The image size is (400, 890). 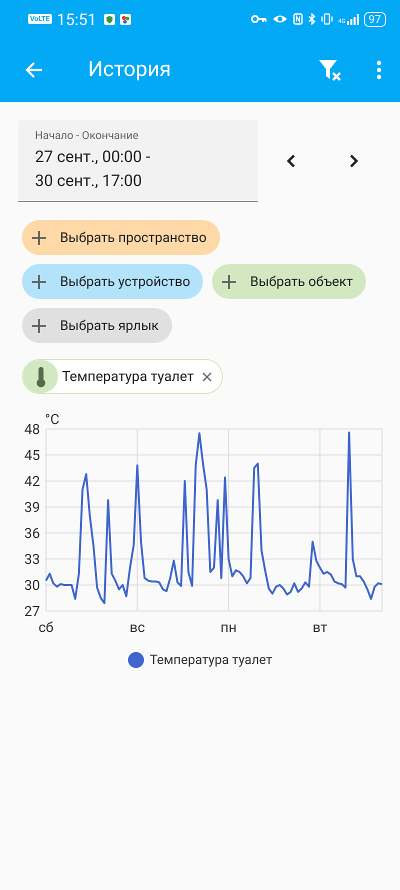 I want to click on y-axis-label: 42, so click(x=32, y=482).